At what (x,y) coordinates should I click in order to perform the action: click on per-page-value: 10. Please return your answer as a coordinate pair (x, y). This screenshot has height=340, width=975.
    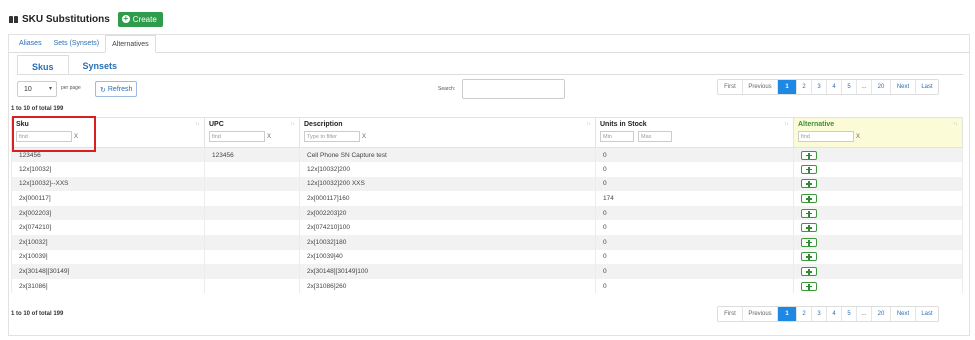
    Looking at the image, I should click on (28, 89).